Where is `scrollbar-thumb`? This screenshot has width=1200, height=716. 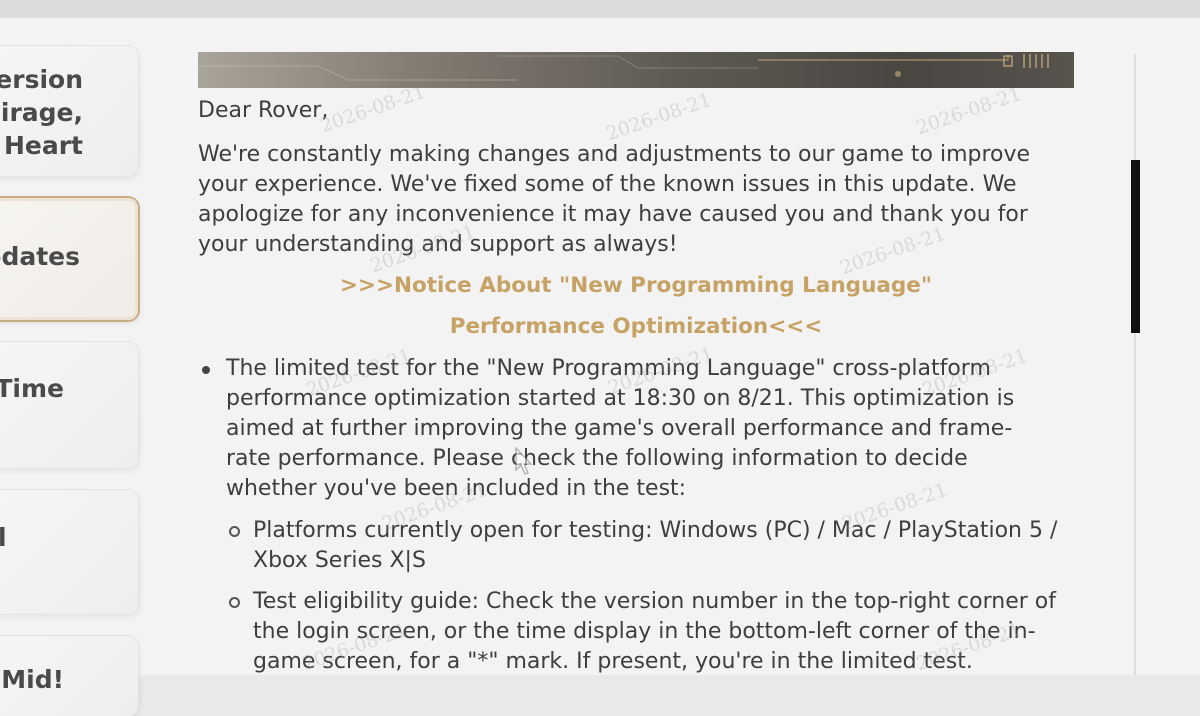
scrollbar-thumb is located at coordinates (1135, 246).